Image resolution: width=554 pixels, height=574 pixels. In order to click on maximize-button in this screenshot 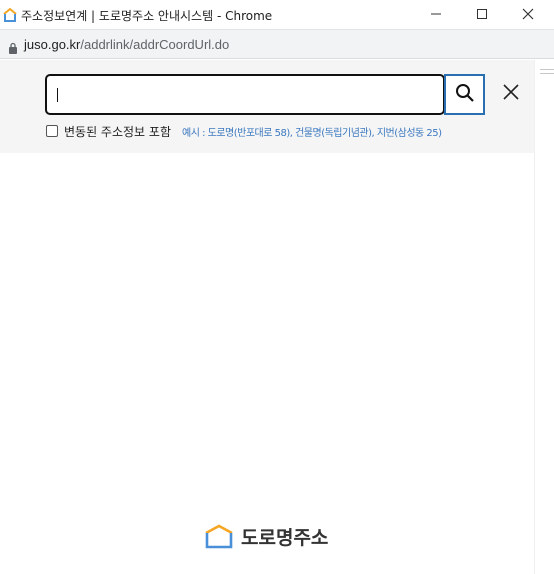, I will do `click(482, 14)`.